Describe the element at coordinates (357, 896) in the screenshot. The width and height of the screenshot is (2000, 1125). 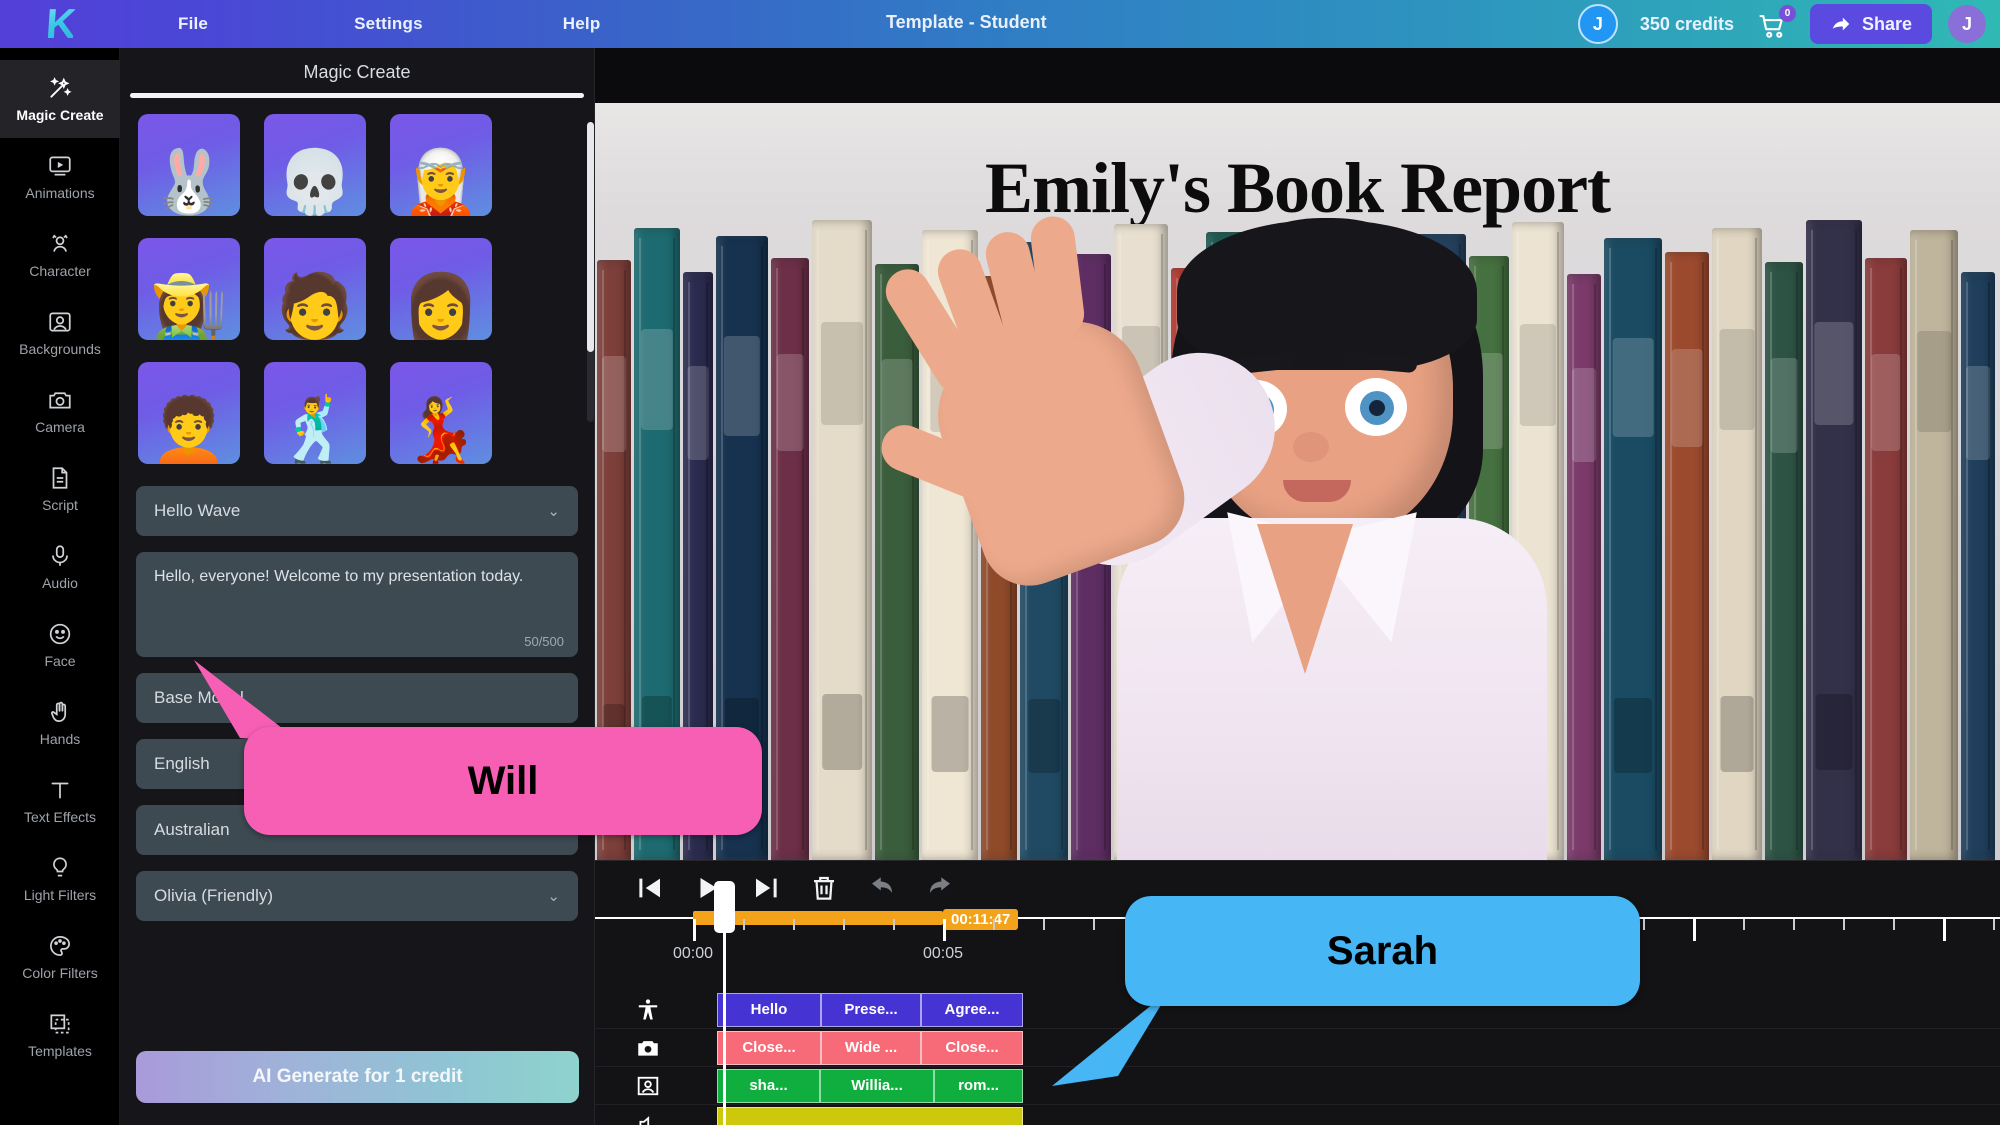
I see `voice-select: Olivia (Friendly) ⌄` at that location.